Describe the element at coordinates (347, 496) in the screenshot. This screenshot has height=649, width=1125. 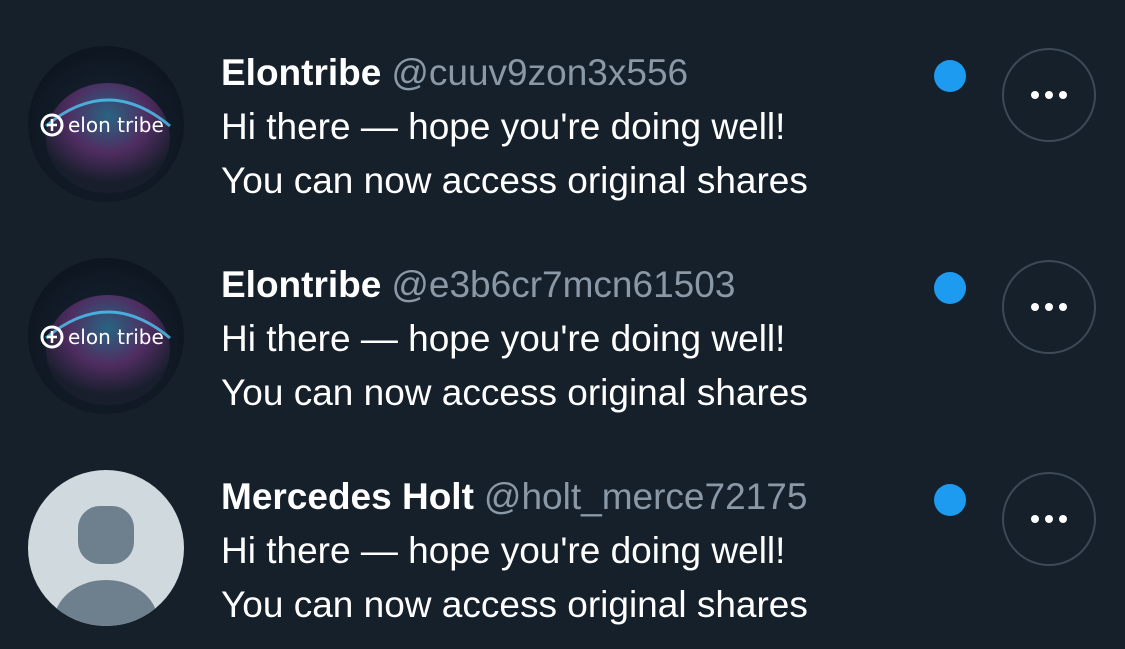
I see `display-name: Mercedes Holt` at that location.